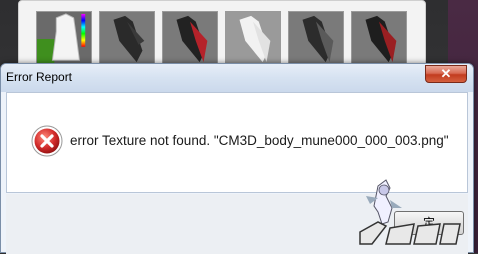  I want to click on dialog-title: Error Report, so click(39, 77).